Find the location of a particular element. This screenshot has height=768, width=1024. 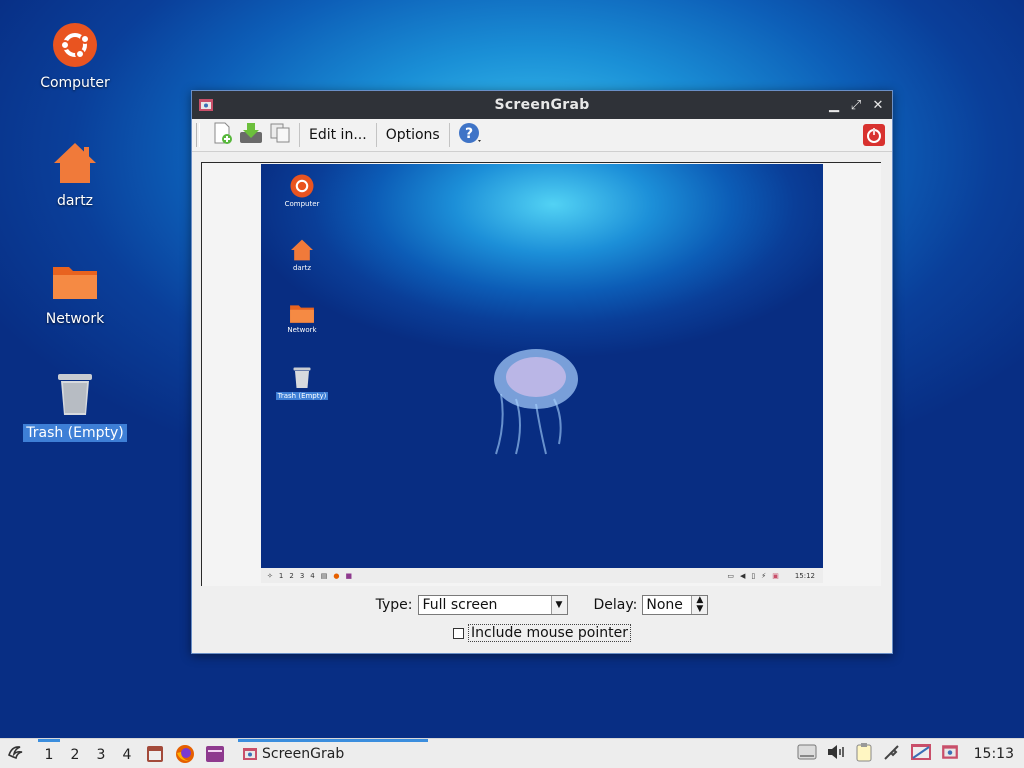

preview-icon-home: dartz is located at coordinates (302, 255).